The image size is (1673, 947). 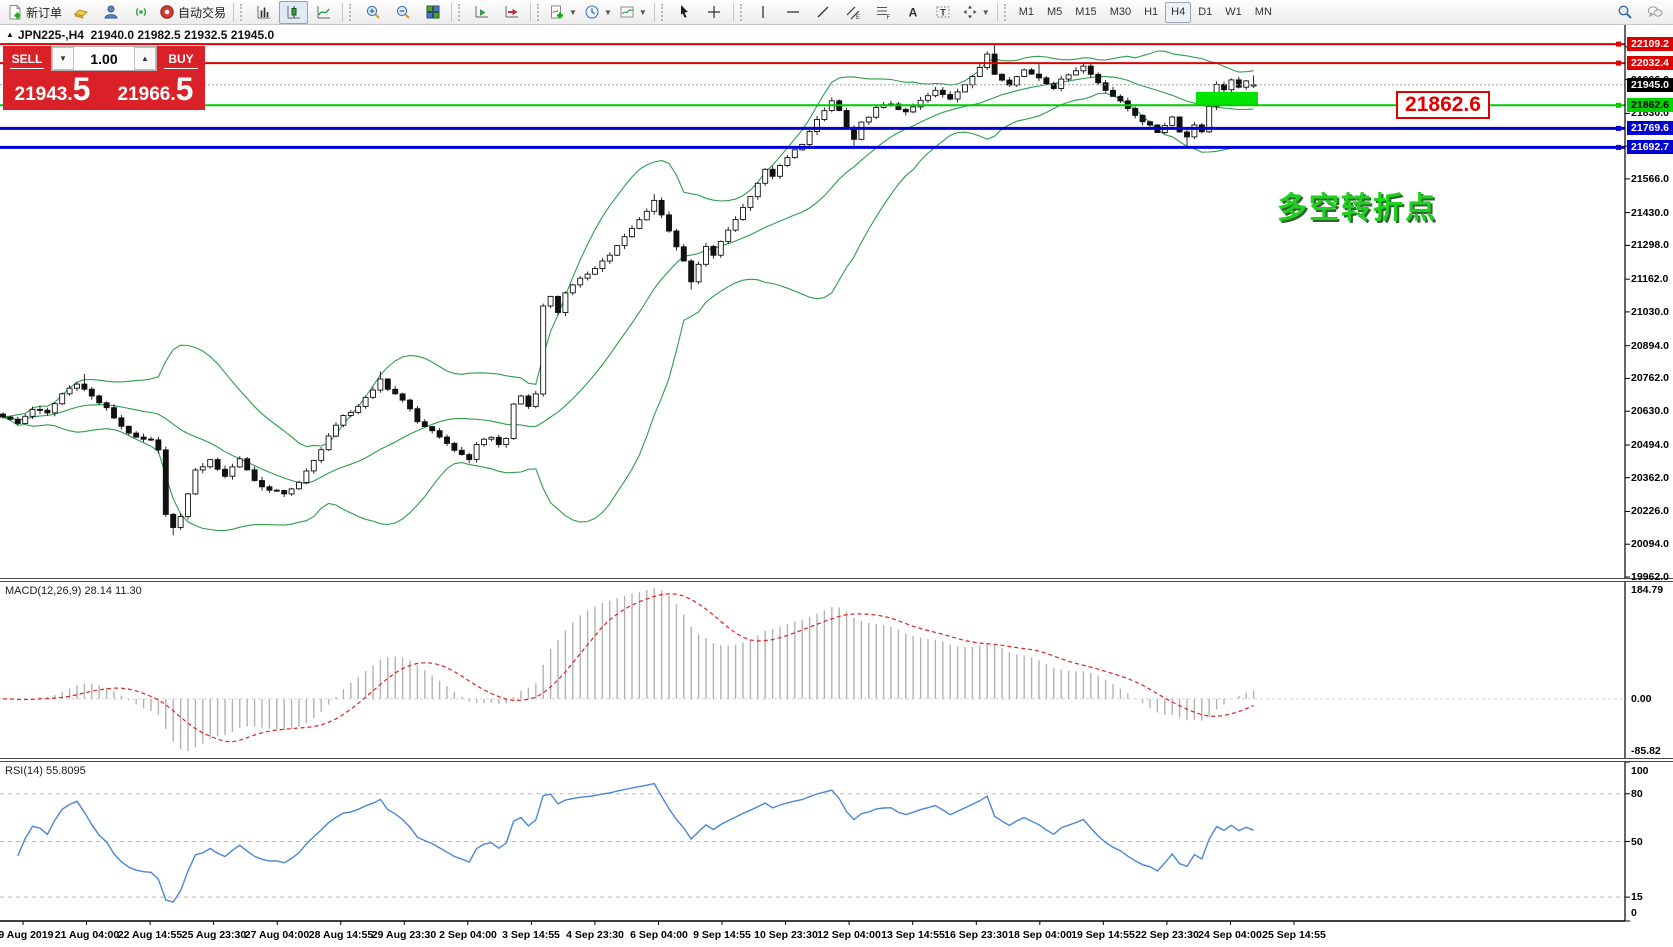 I want to click on zoom-in-icon, so click(x=373, y=12).